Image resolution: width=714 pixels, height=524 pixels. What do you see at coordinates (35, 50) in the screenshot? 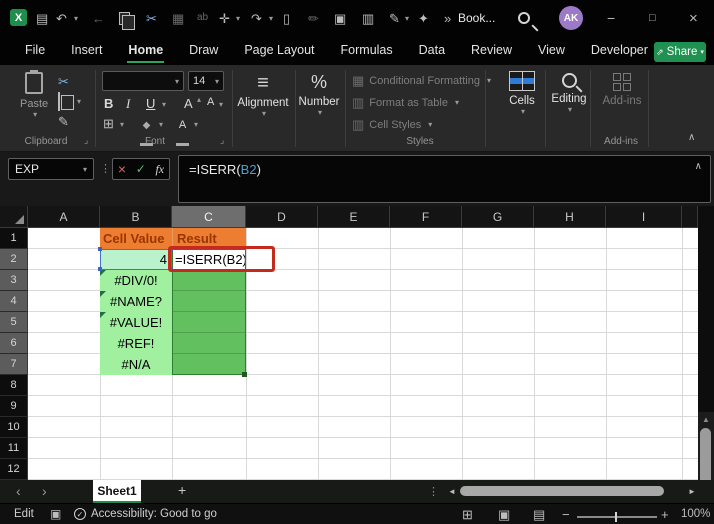
I see `tab-file: File` at bounding box center [35, 50].